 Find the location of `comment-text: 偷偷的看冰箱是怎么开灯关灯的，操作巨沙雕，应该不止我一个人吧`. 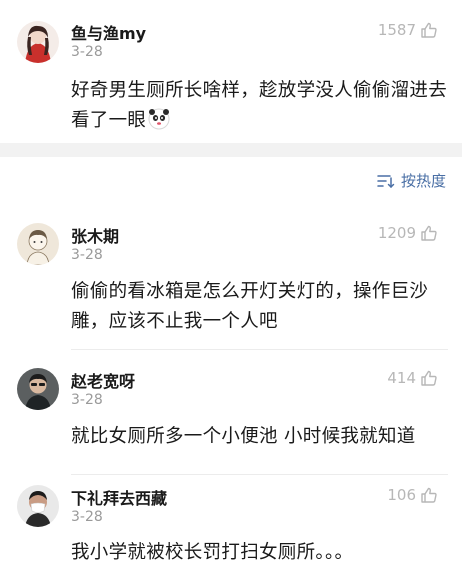

comment-text: 偷偷的看冰箱是怎么开灯关灯的，操作巨沙雕，应该不止我一个人吧 is located at coordinates (250, 306).